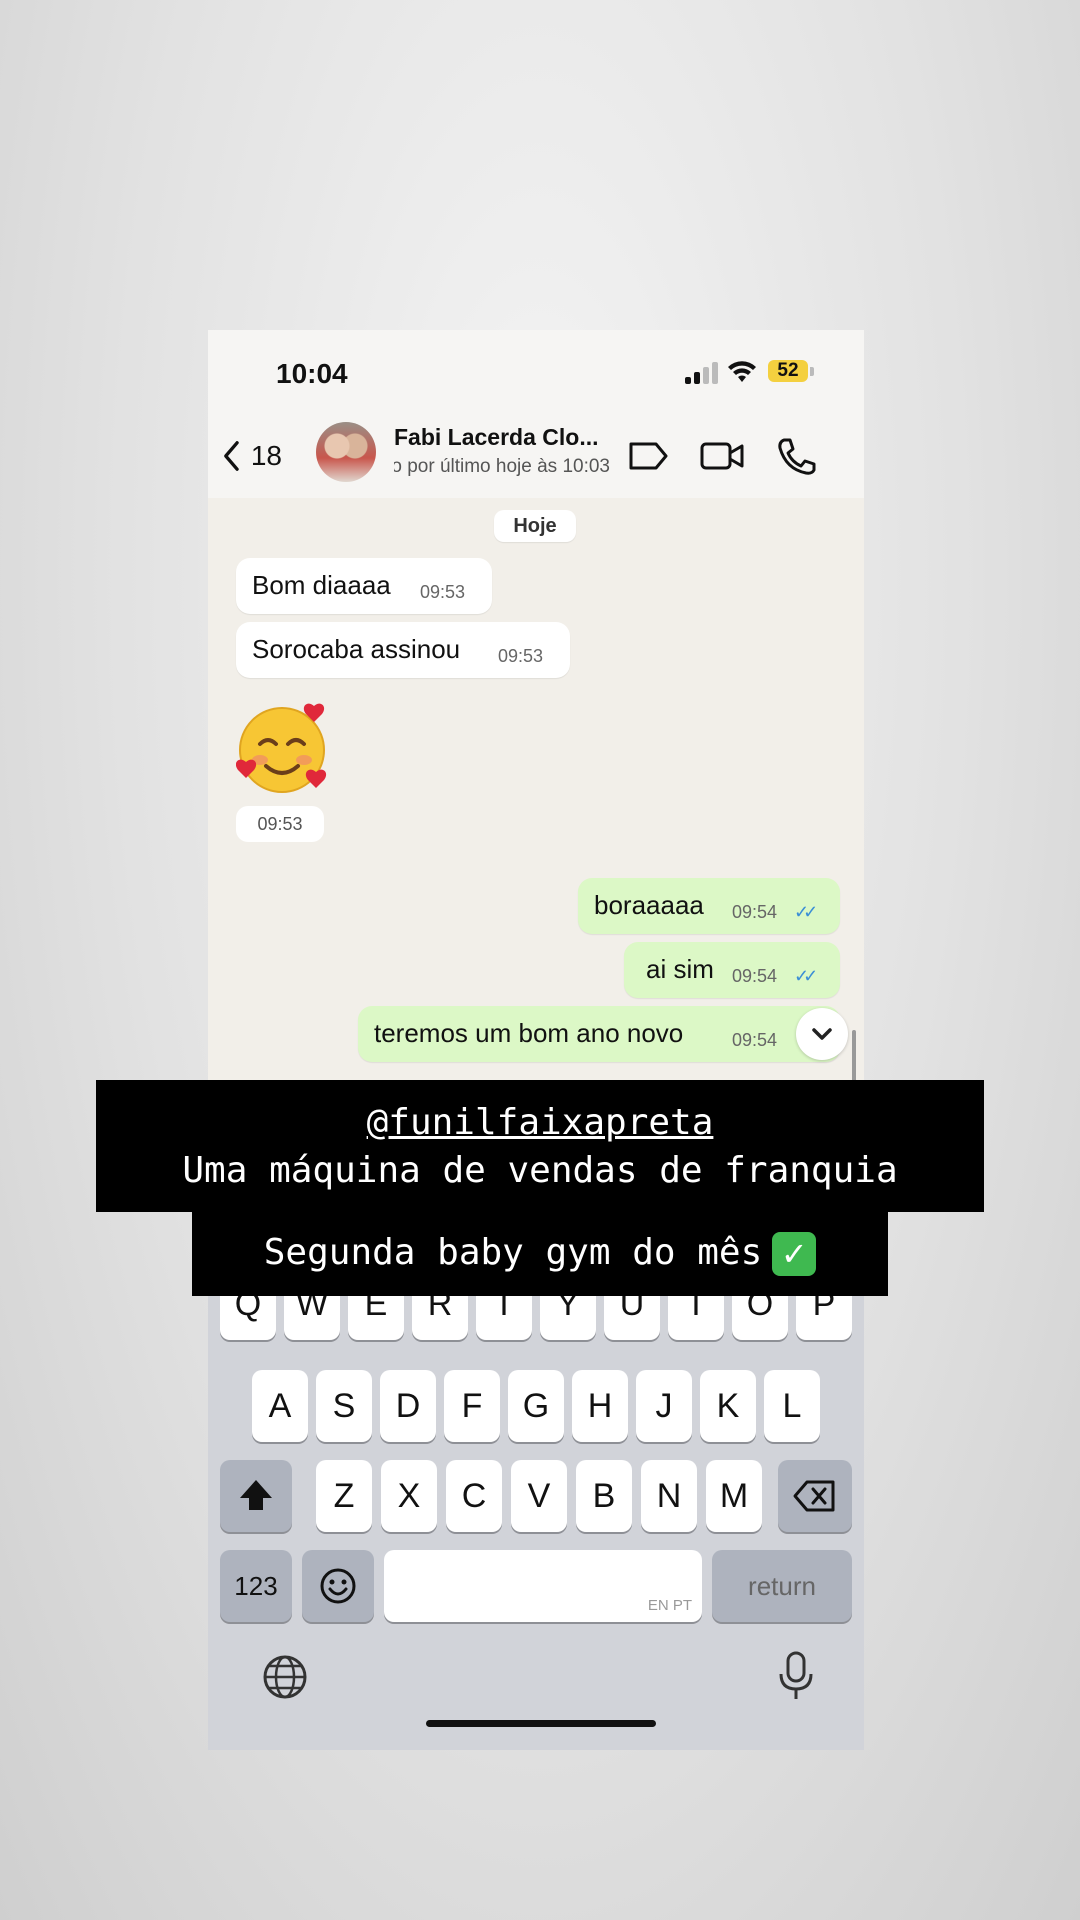  What do you see at coordinates (535, 526) in the screenshot?
I see `date-separator: Hoje` at bounding box center [535, 526].